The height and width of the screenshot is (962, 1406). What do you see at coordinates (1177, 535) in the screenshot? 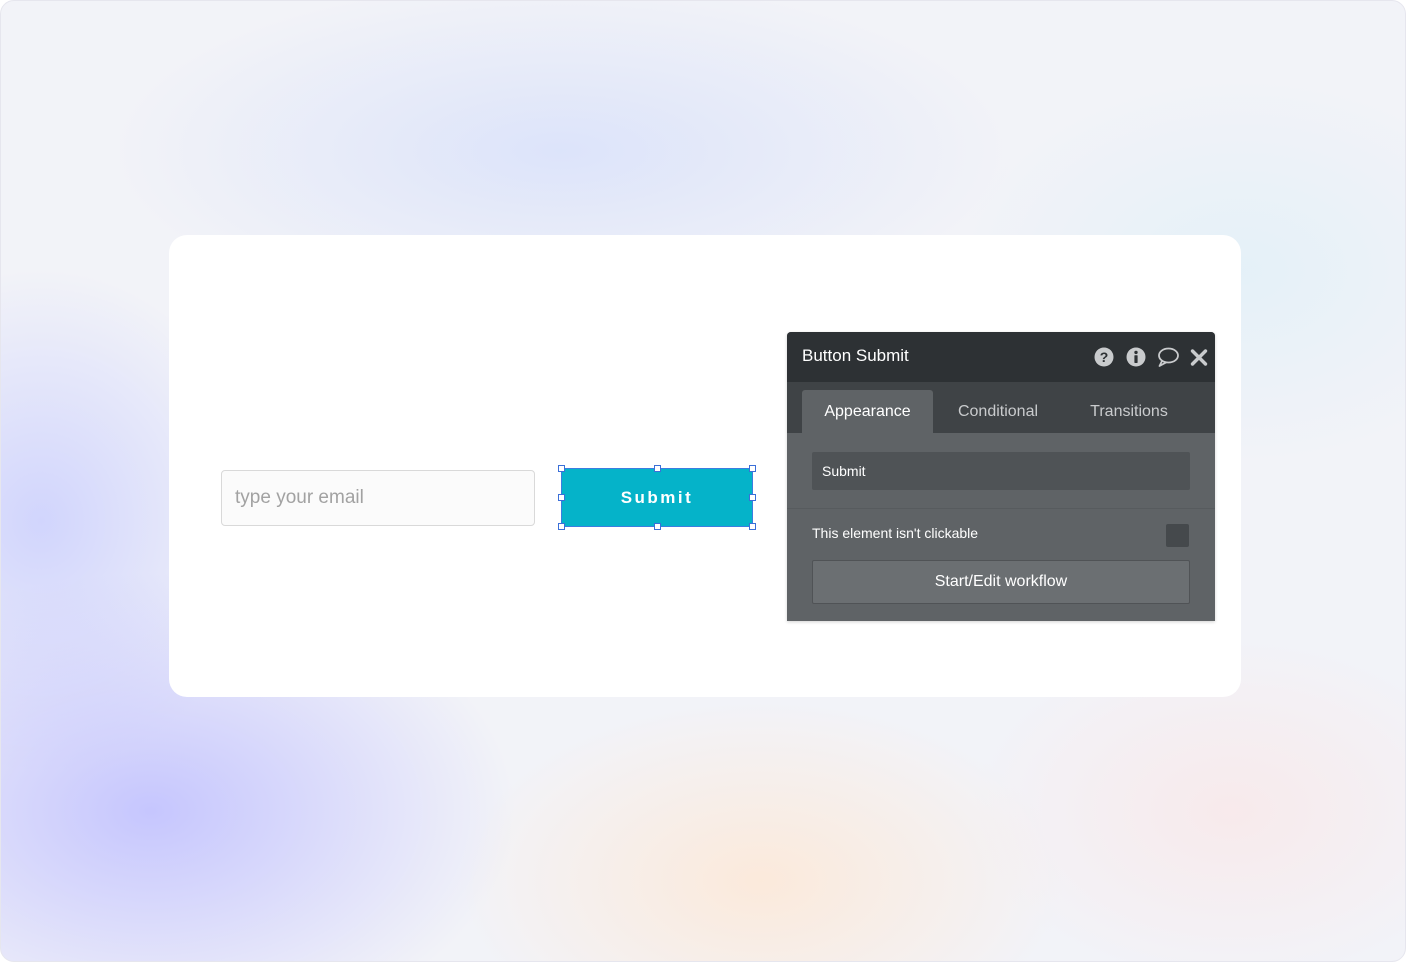
I see `not-clickable-checkbox` at bounding box center [1177, 535].